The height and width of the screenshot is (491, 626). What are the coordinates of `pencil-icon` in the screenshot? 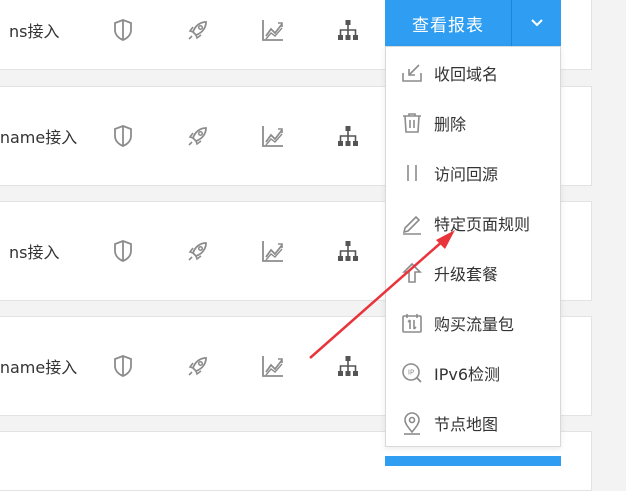 It's located at (412, 223).